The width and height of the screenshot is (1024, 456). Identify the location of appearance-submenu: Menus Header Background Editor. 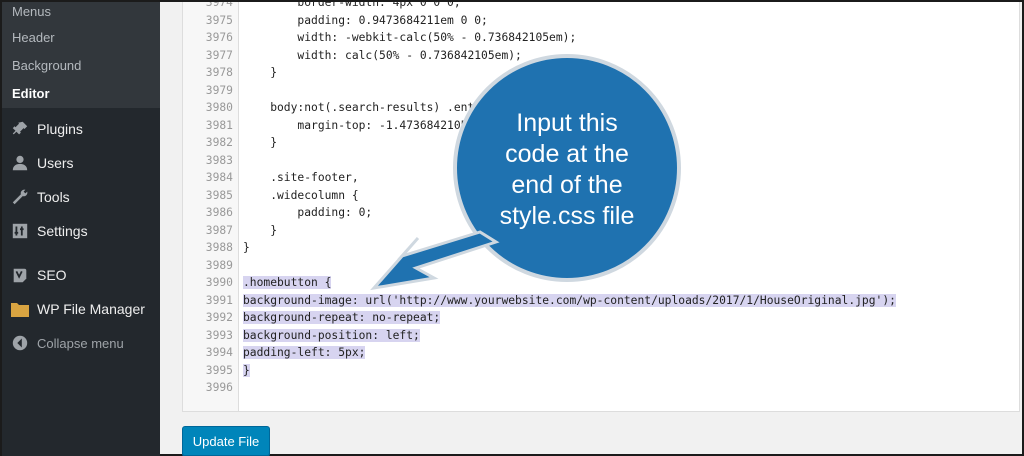
(81, 55).